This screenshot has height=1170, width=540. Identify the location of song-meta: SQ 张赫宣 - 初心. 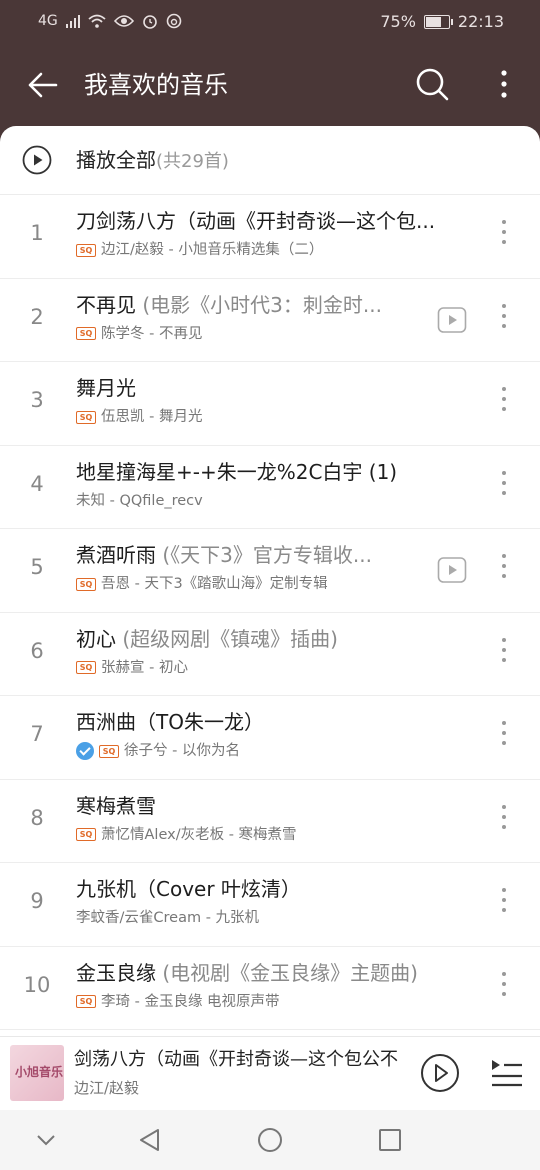
(132, 668).